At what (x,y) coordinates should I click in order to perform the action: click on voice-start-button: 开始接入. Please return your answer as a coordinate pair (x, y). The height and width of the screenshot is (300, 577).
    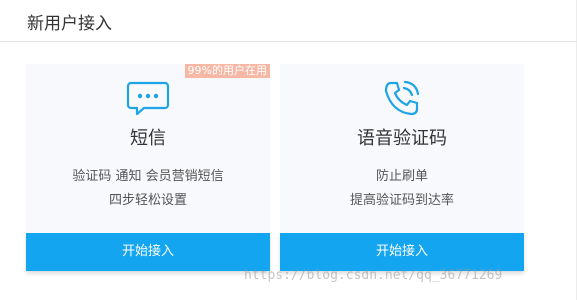
    Looking at the image, I should click on (402, 252).